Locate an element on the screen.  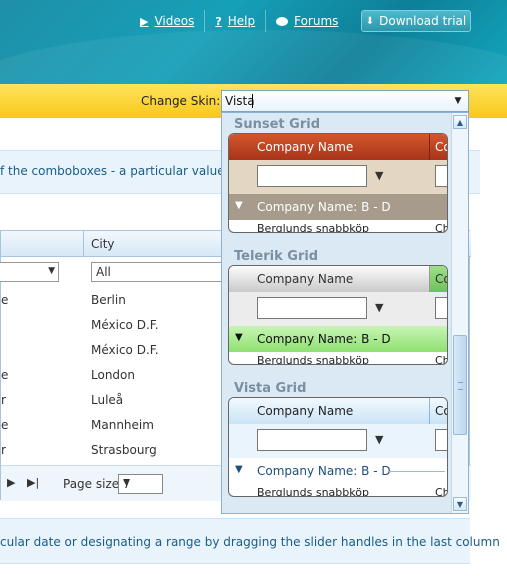
page-size-select: 7 ▼ is located at coordinates (140, 484).